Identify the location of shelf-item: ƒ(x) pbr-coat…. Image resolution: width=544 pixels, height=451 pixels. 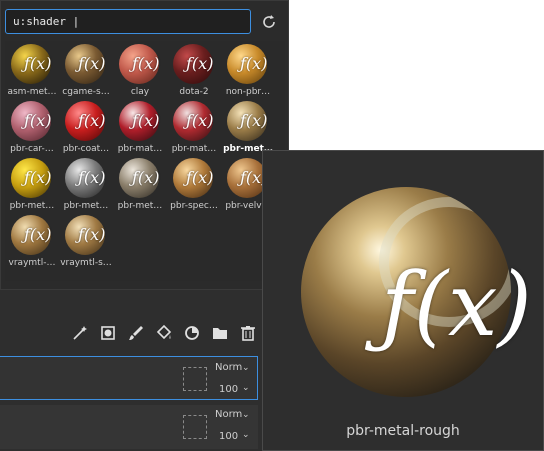
(86, 129).